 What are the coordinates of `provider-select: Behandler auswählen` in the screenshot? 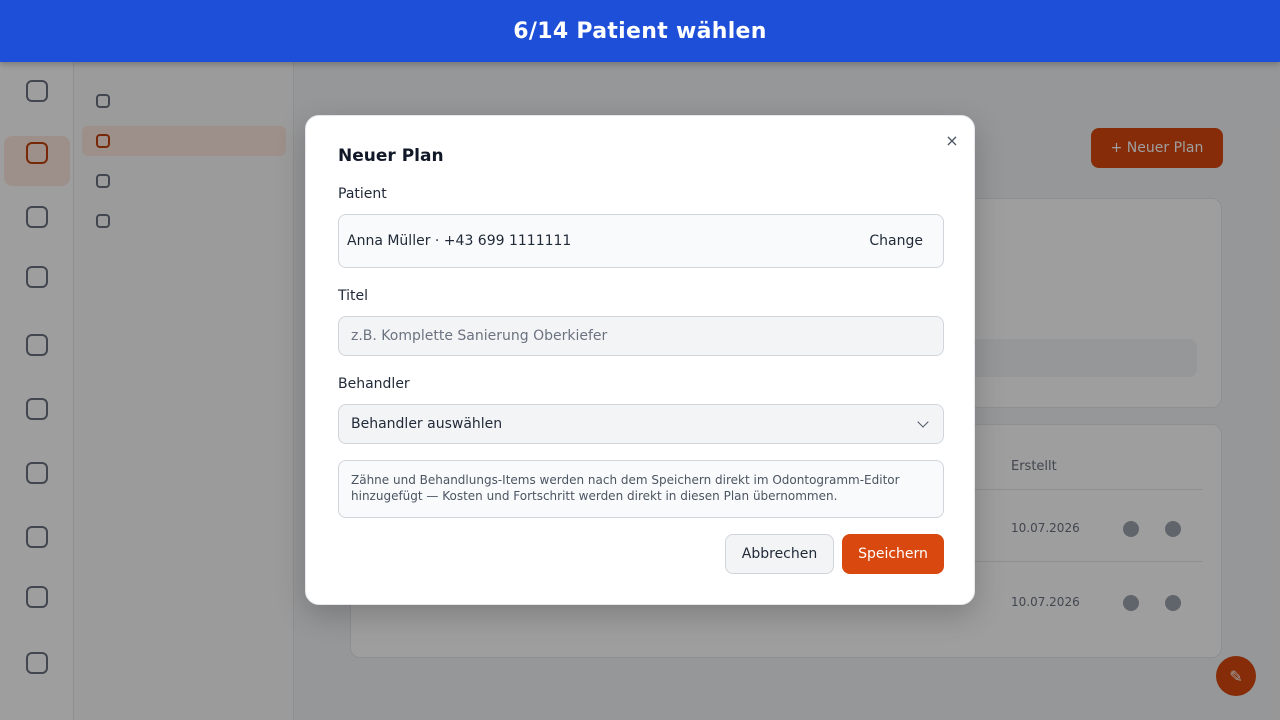 It's located at (641, 424).